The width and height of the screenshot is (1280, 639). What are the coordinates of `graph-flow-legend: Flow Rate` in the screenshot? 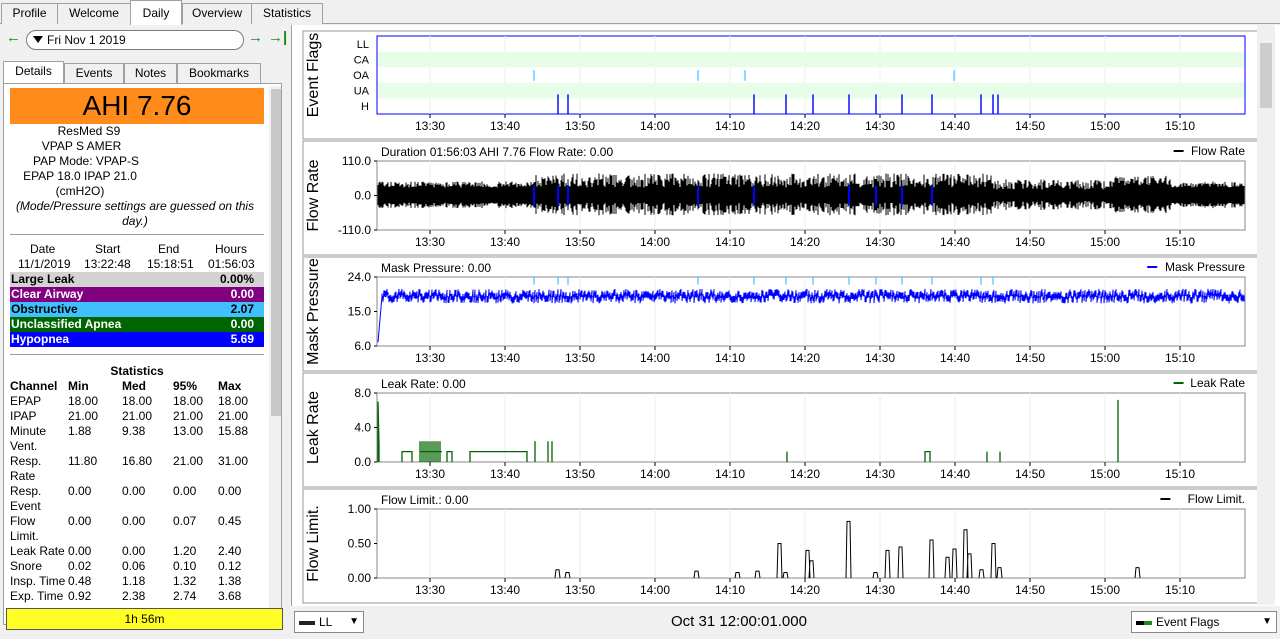 It's located at (1218, 151).